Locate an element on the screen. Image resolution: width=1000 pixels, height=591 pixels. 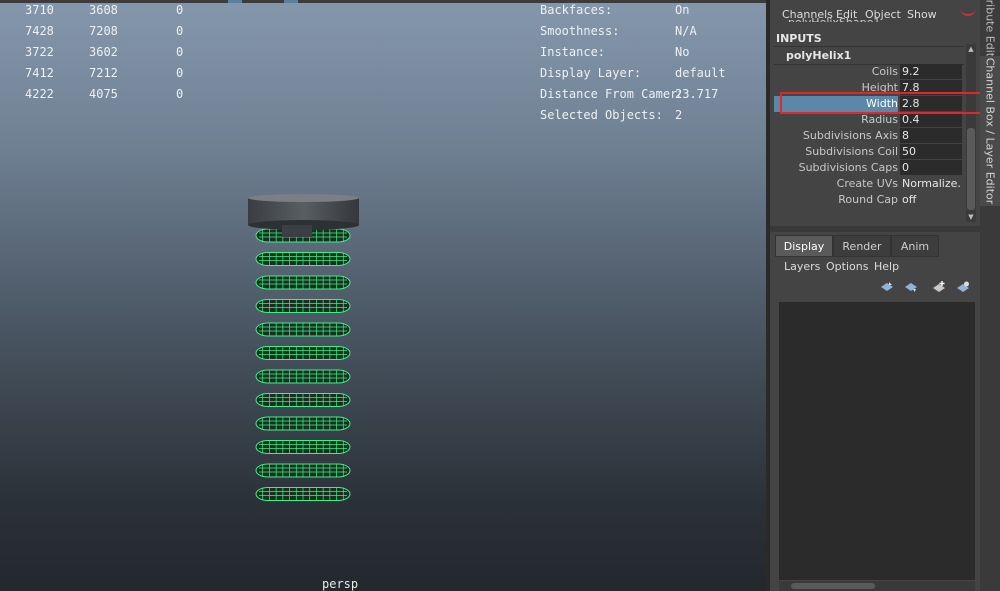
new-empty-layer-icon is located at coordinates (939, 287).